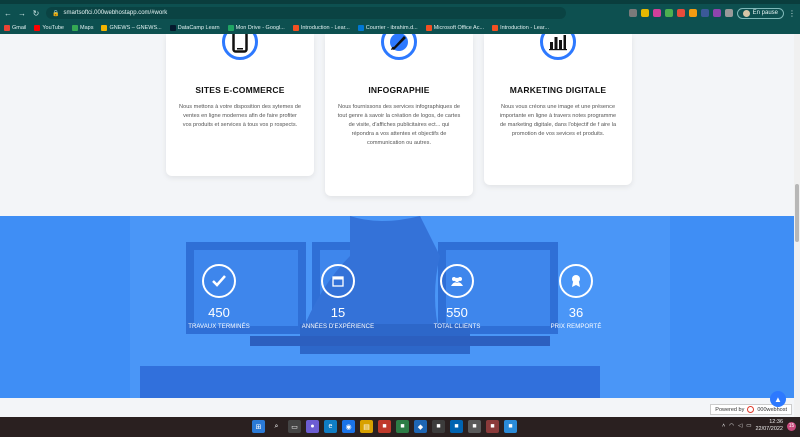 This screenshot has width=800, height=437. Describe the element at coordinates (740, 426) in the screenshot. I see `volume-icon: ◁` at that location.